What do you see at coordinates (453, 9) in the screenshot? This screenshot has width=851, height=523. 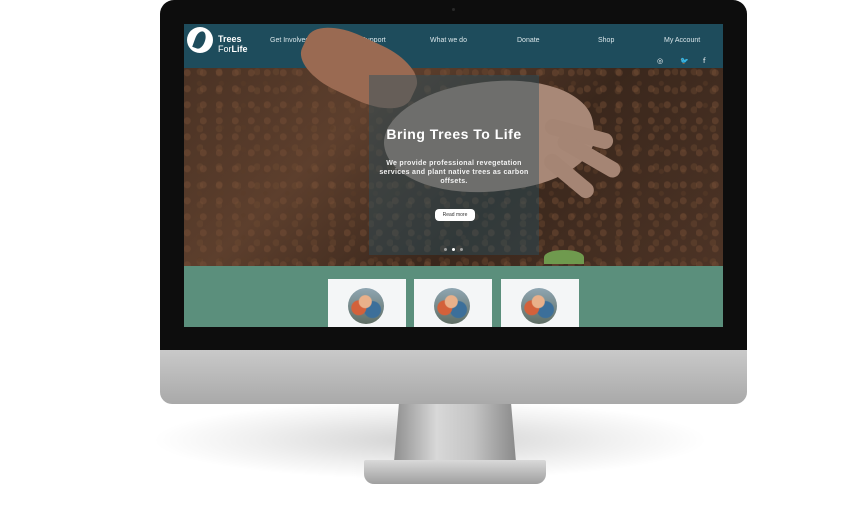 I see `camera-icon` at bounding box center [453, 9].